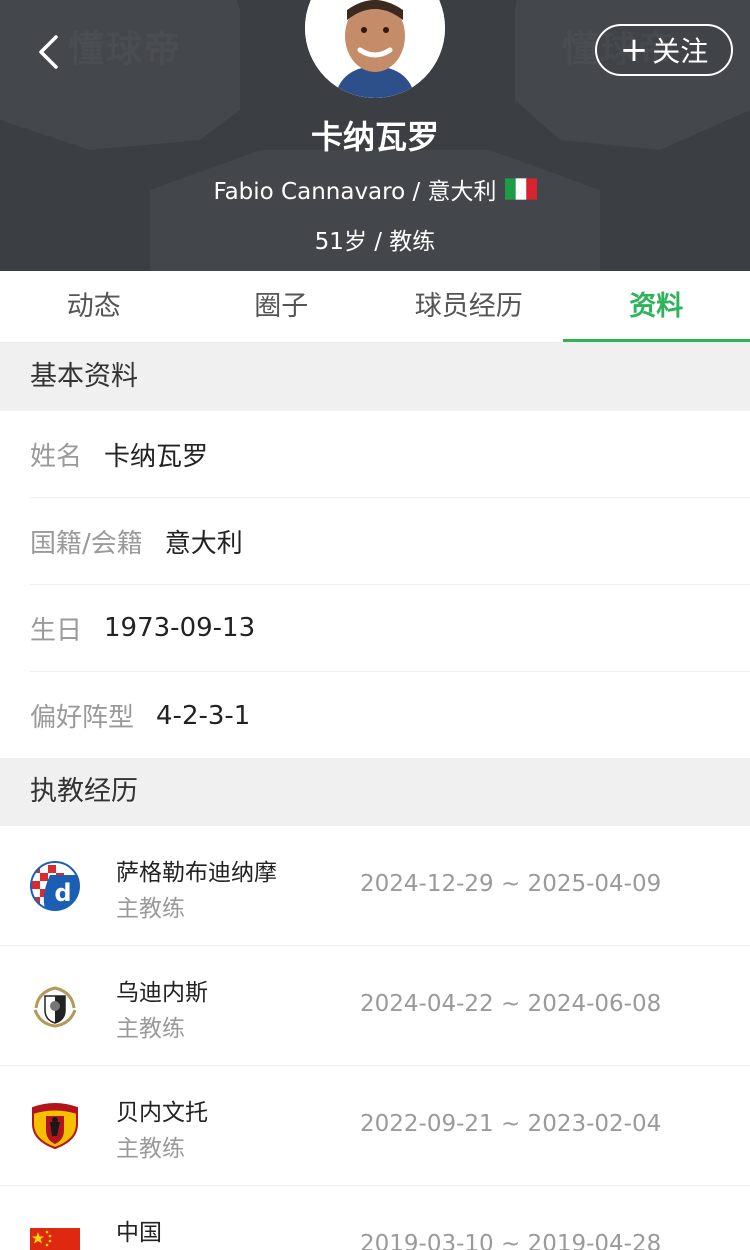 The image size is (750, 1250). What do you see at coordinates (139, 1233) in the screenshot?
I see `club-name: 中国` at bounding box center [139, 1233].